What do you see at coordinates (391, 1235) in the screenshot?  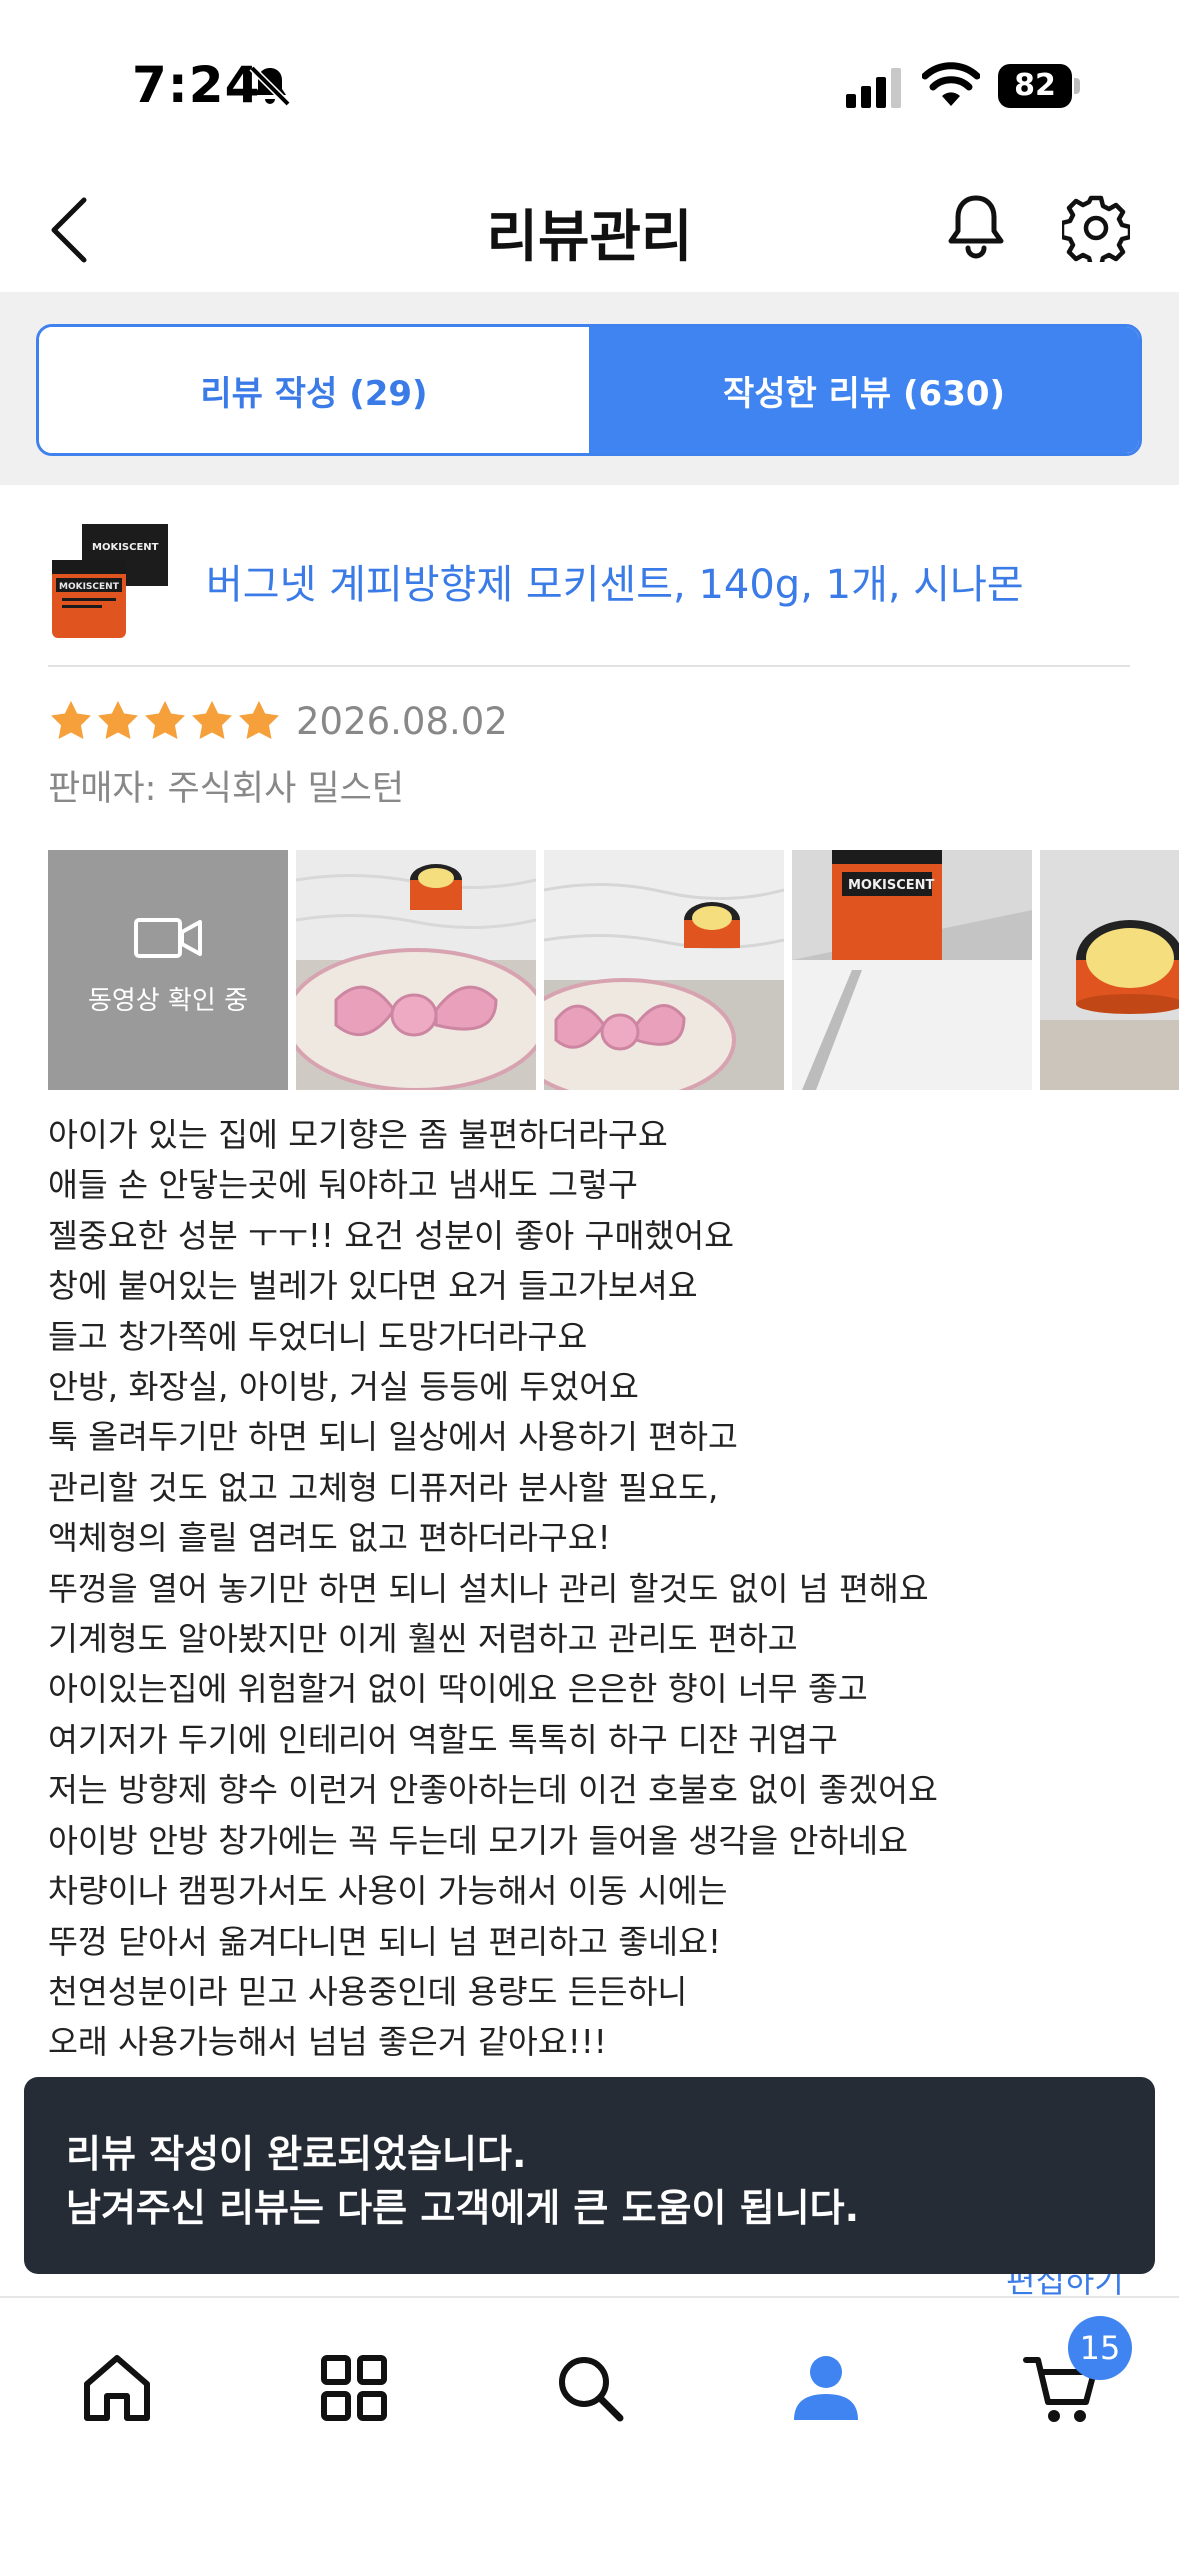 I see `review-line: 젤중요한 성분 ㅜㅜ!! 요건 성분이 좋아 구매했어요` at bounding box center [391, 1235].